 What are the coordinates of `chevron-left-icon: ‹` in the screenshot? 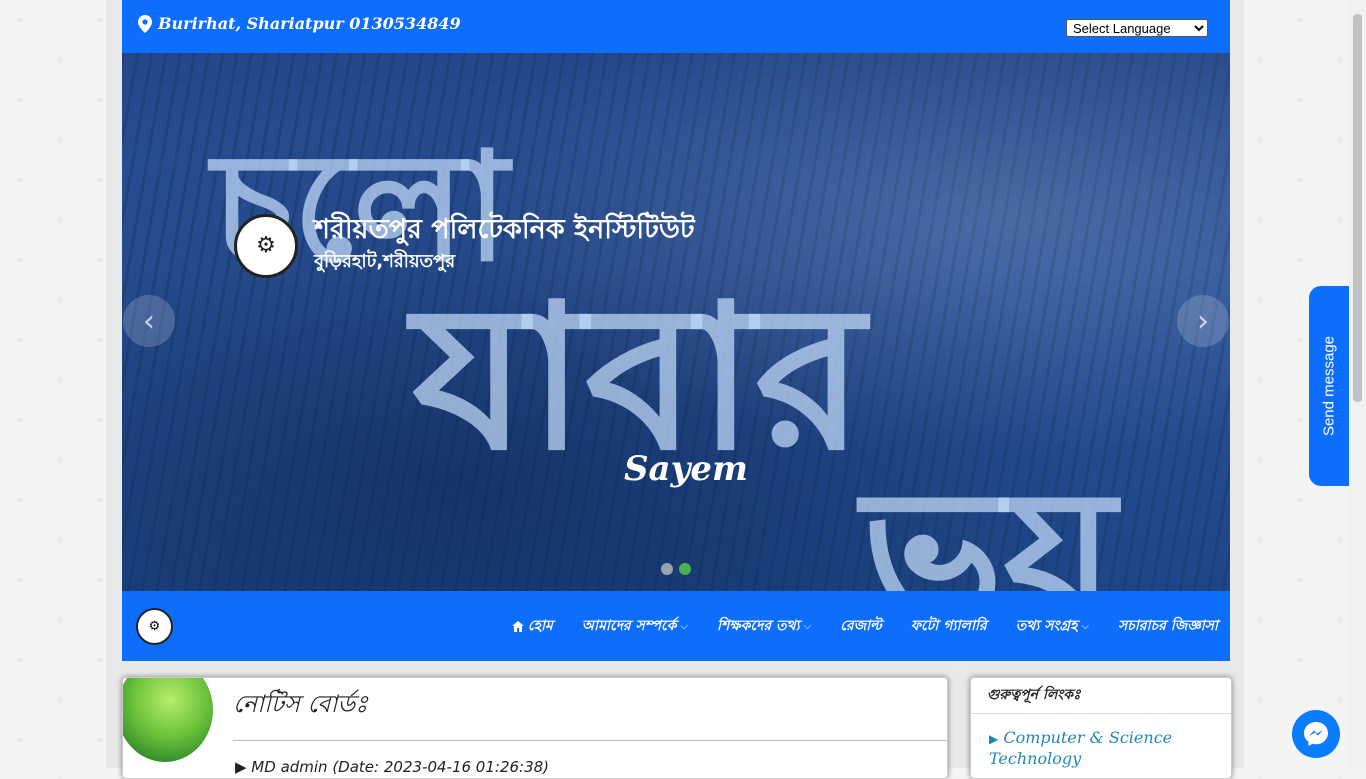 It's located at (149, 321).